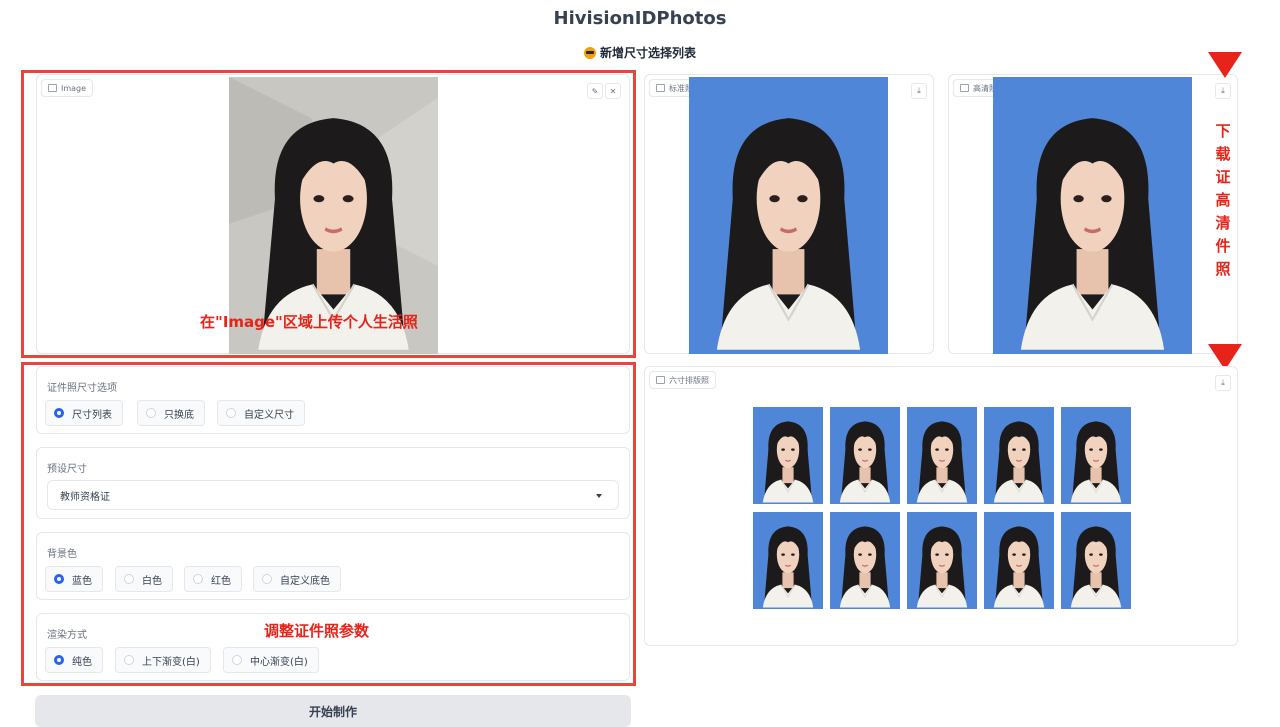  I want to click on close-icon: ✕, so click(613, 91).